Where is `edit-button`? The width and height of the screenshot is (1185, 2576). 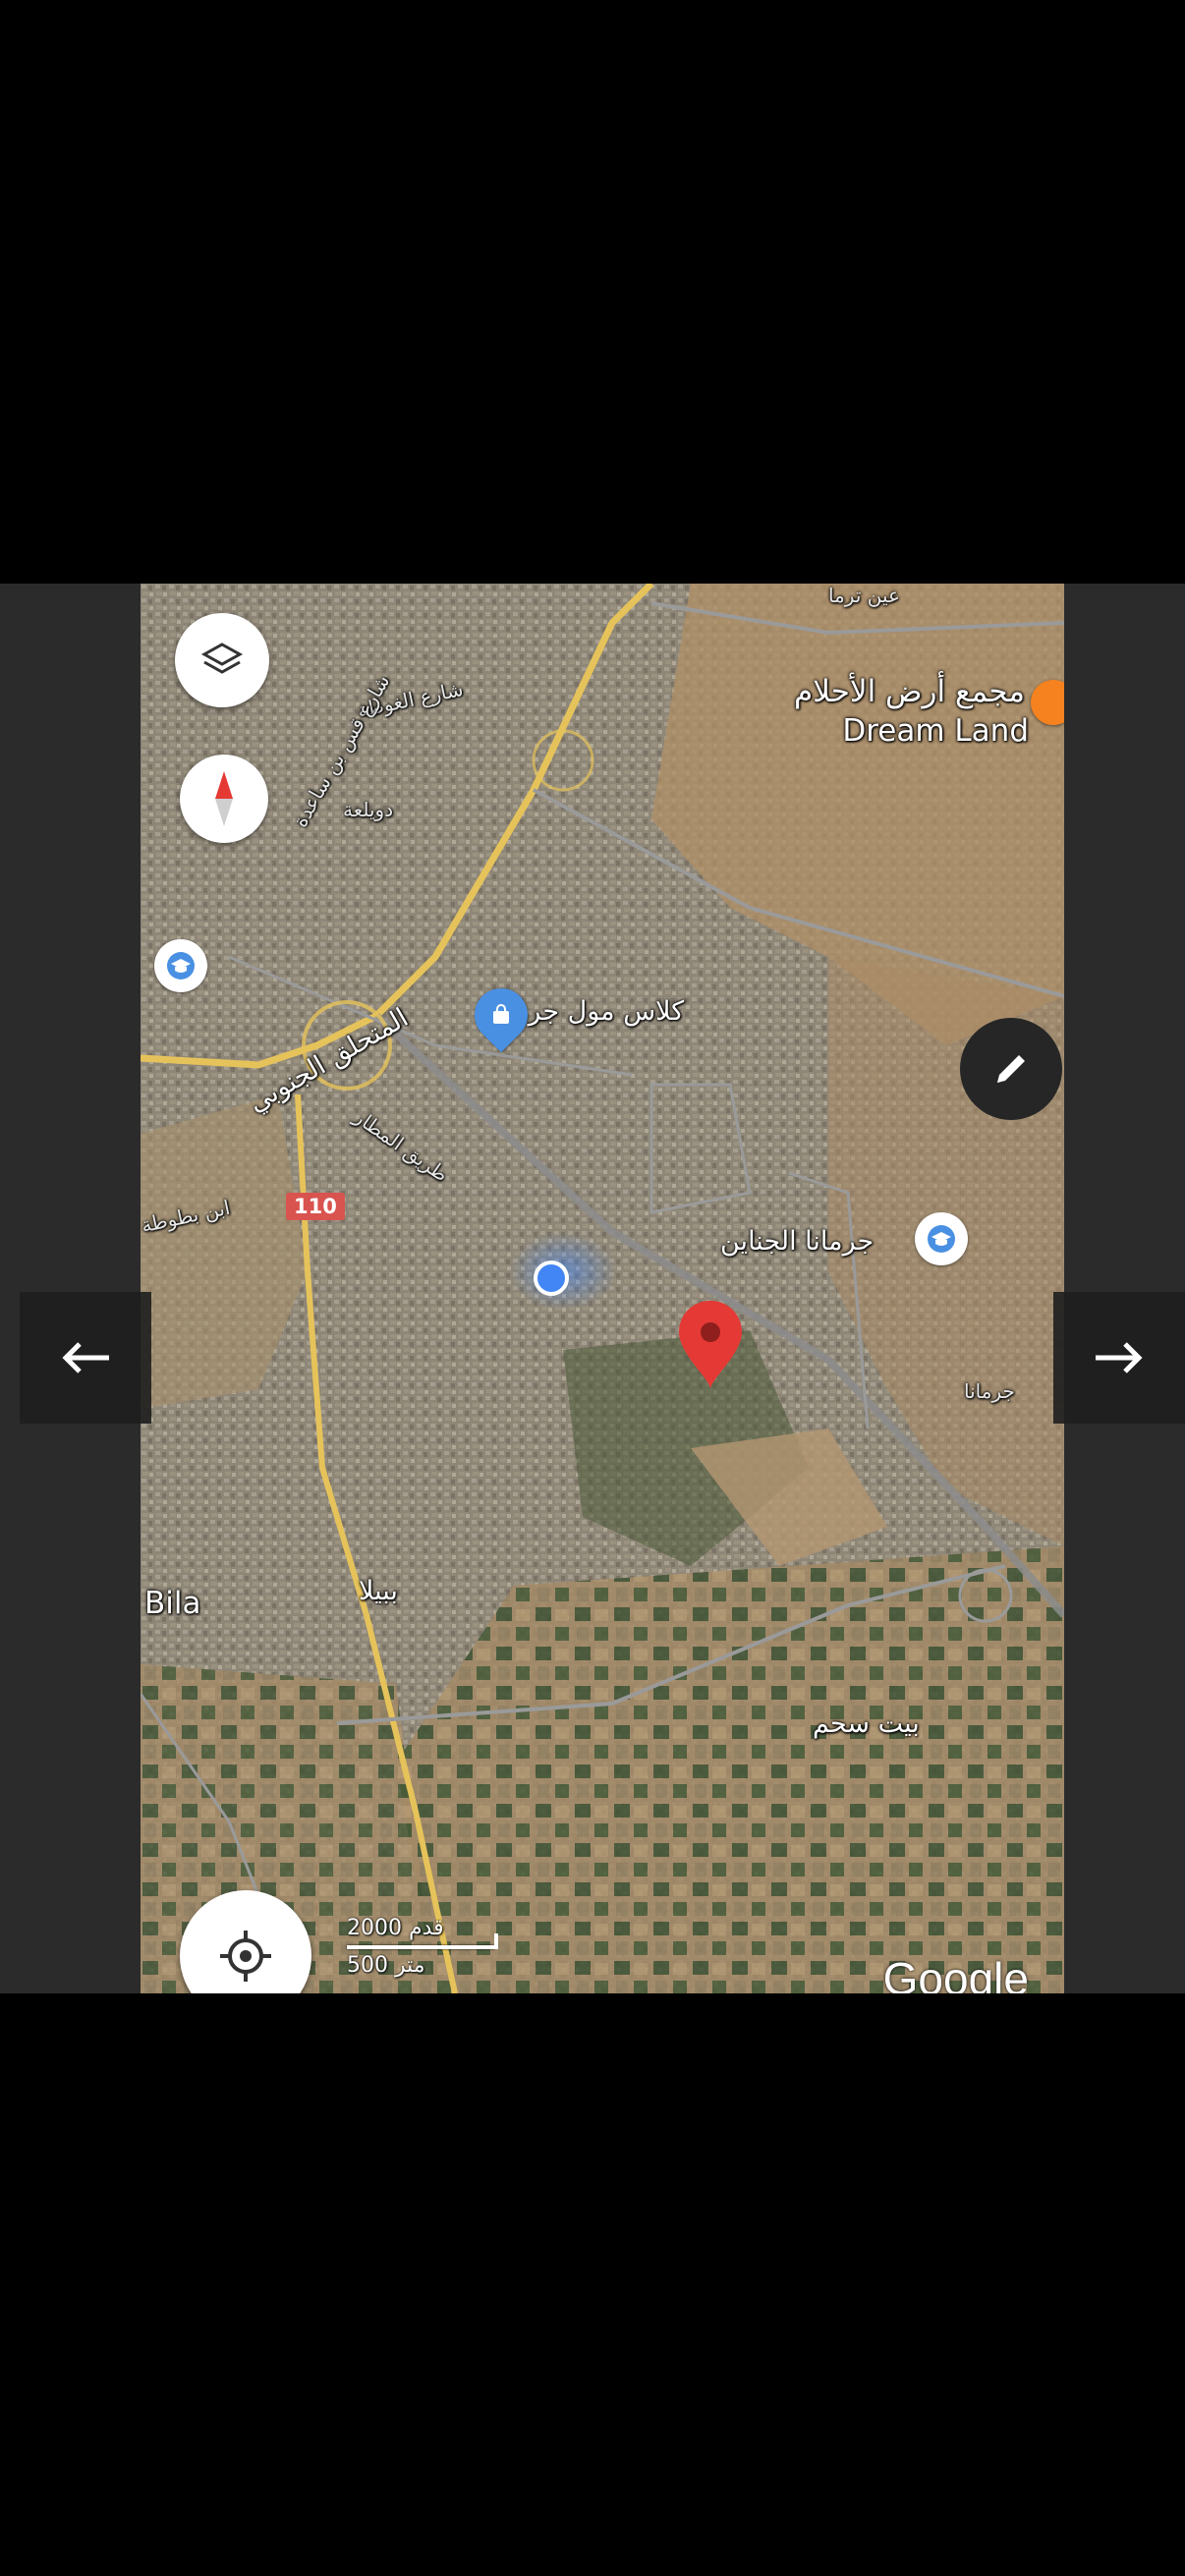
edit-button is located at coordinates (1011, 1069).